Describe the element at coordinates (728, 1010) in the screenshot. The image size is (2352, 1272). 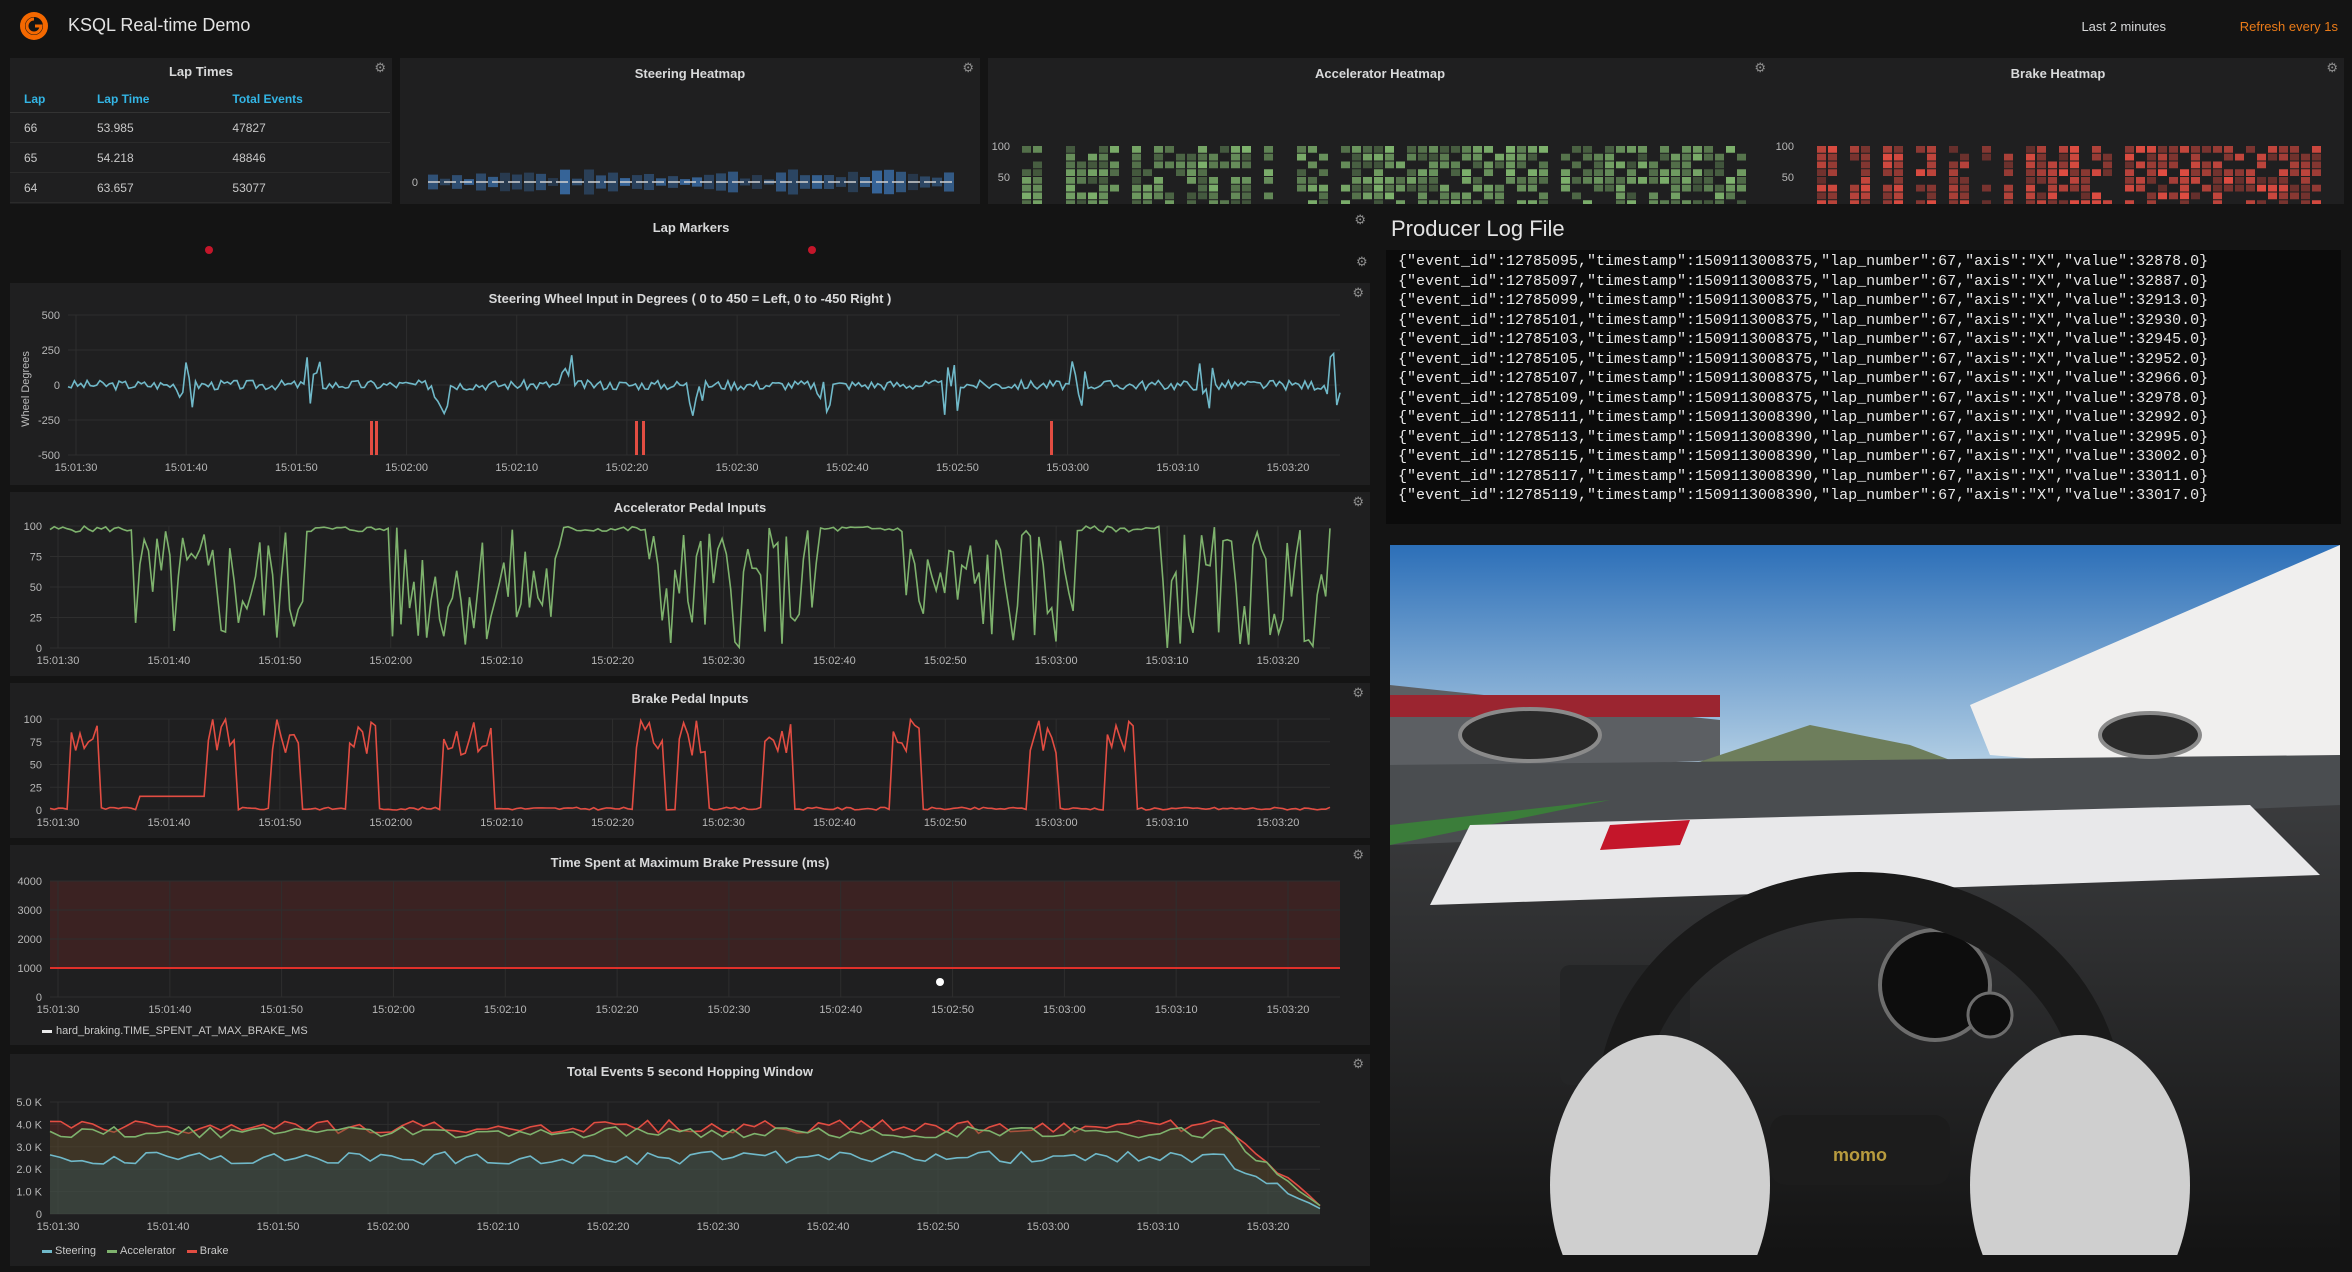
I see `x-tick-label: 15:02:30` at that location.